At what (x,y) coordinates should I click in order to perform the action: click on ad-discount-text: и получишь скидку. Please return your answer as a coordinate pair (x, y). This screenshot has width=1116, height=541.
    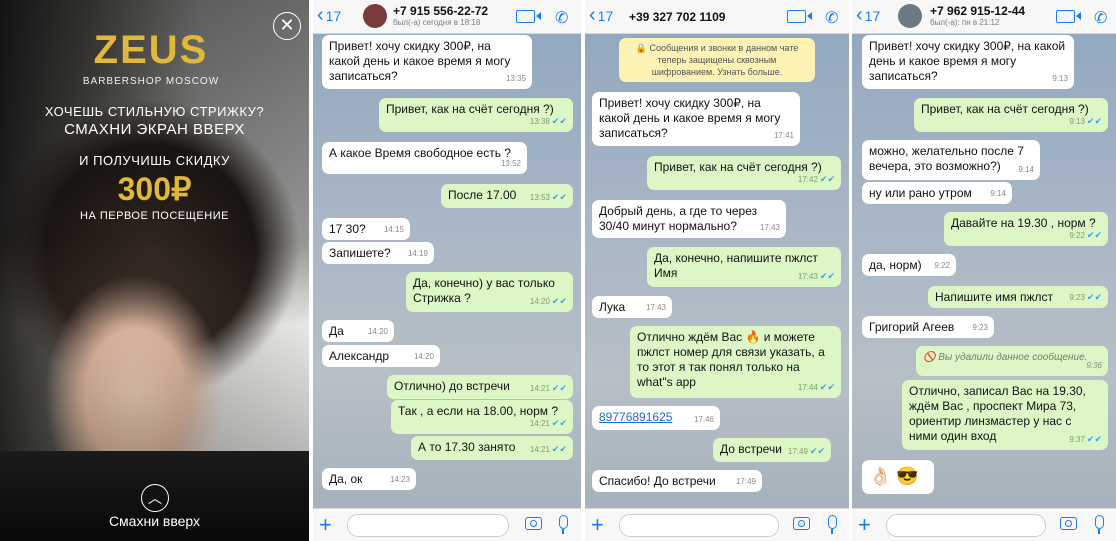
    Looking at the image, I should click on (154, 160).